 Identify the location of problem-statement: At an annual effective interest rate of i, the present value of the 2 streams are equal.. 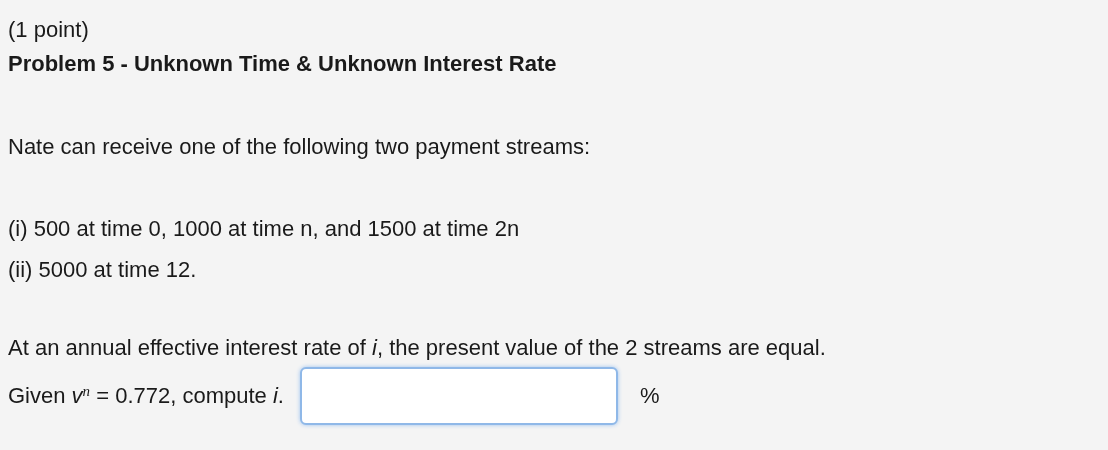
(417, 348).